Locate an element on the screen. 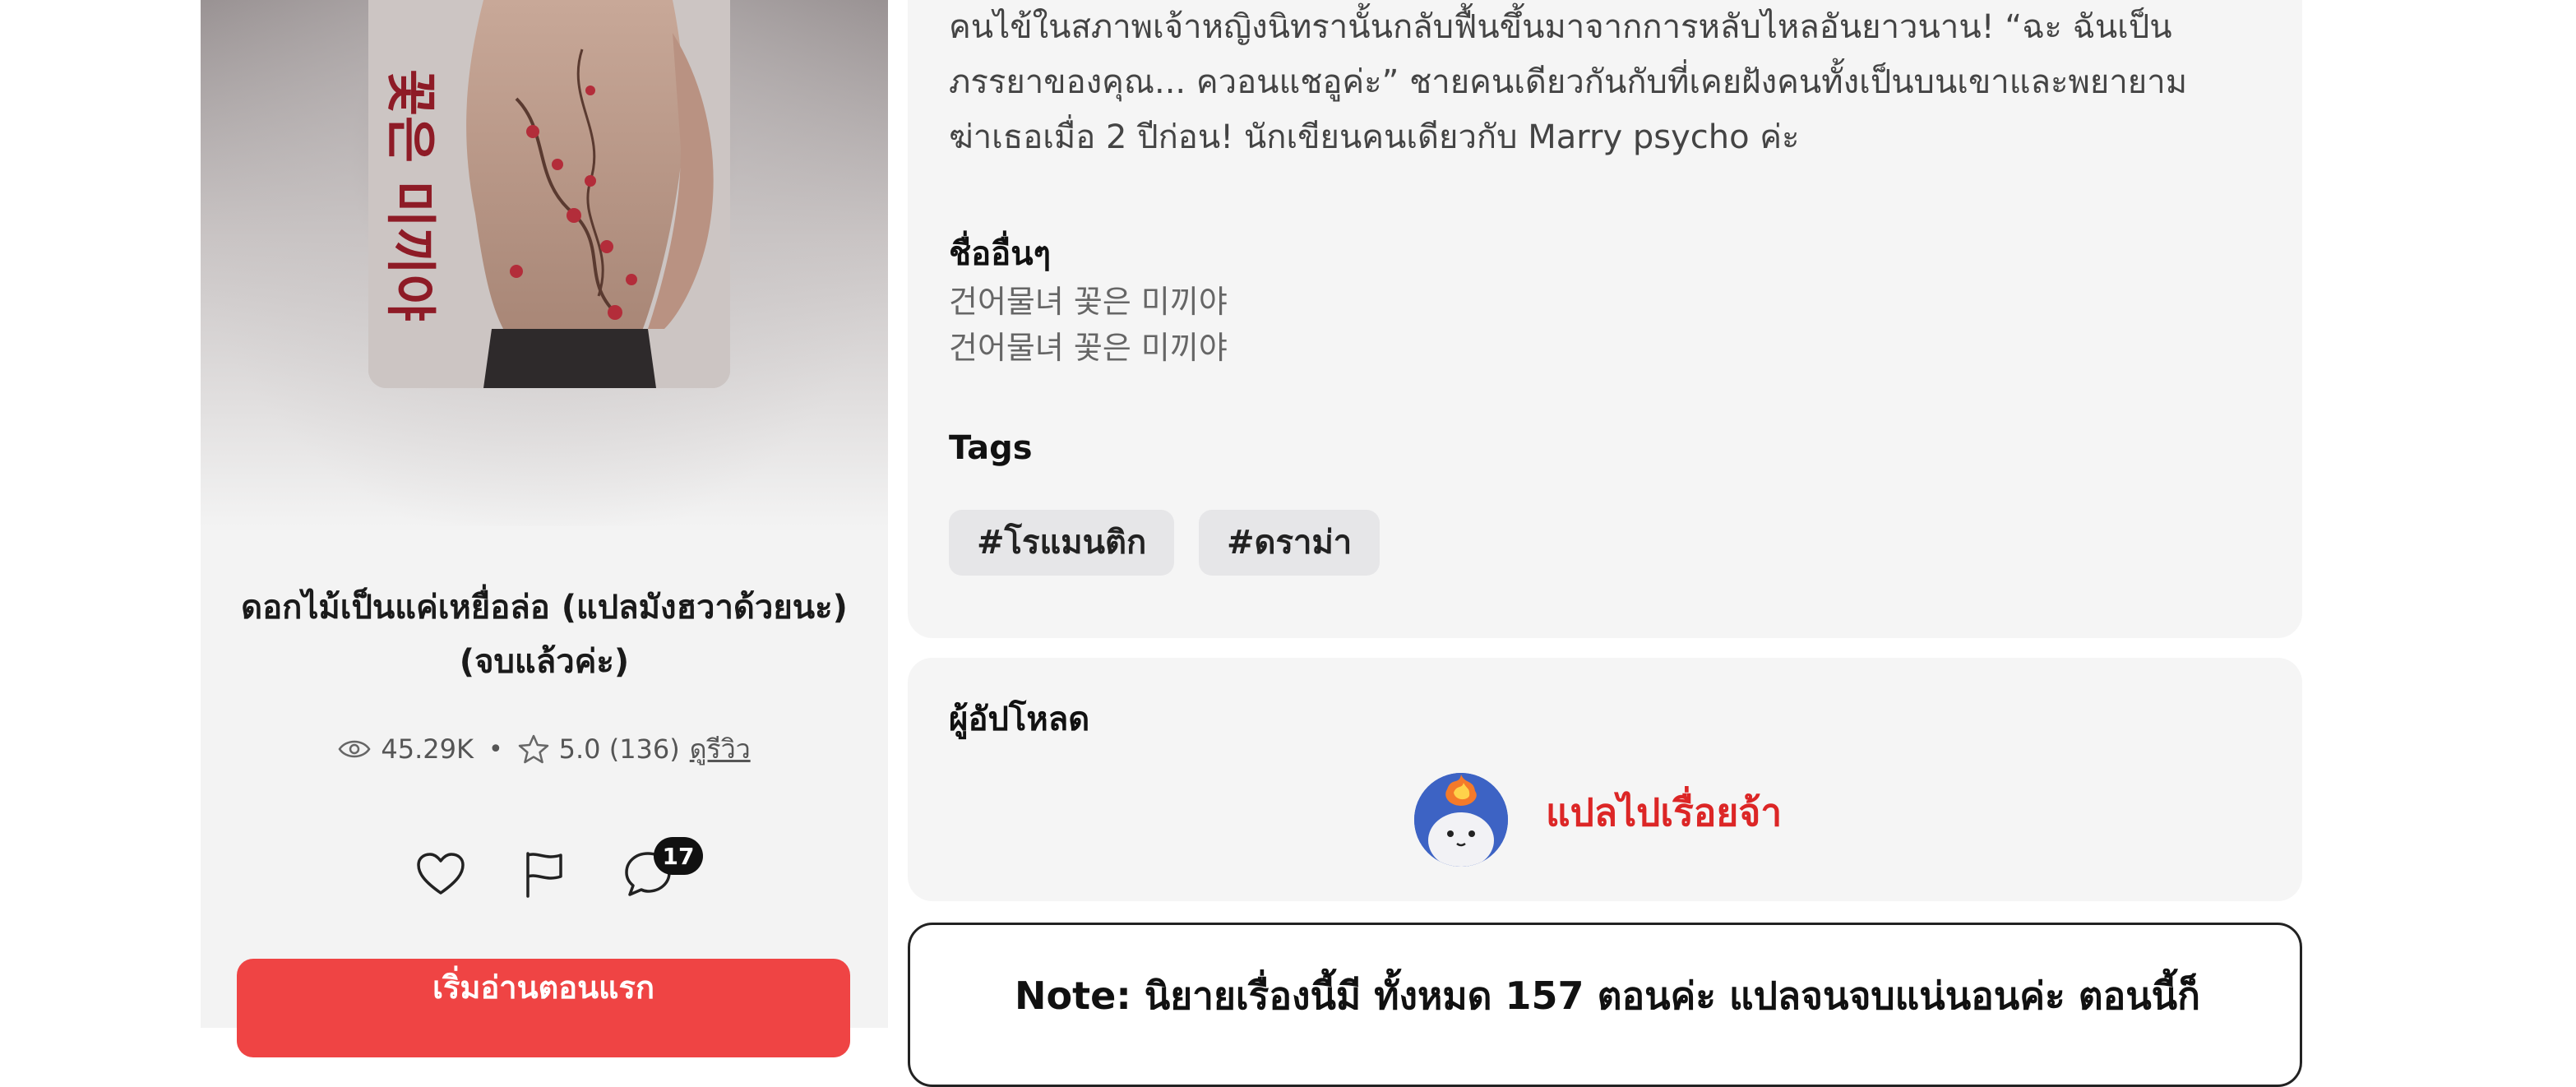  flag-icon is located at coordinates (544, 875).